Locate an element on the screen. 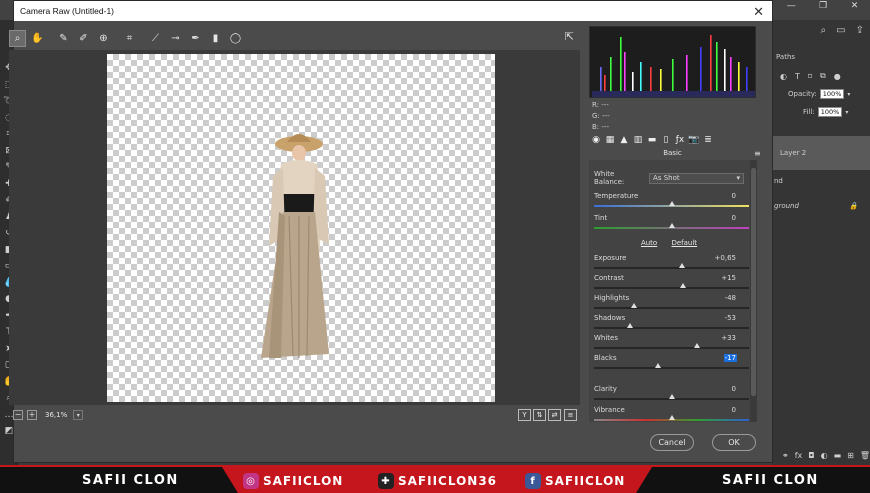  fill-field: 100% is located at coordinates (830, 112).